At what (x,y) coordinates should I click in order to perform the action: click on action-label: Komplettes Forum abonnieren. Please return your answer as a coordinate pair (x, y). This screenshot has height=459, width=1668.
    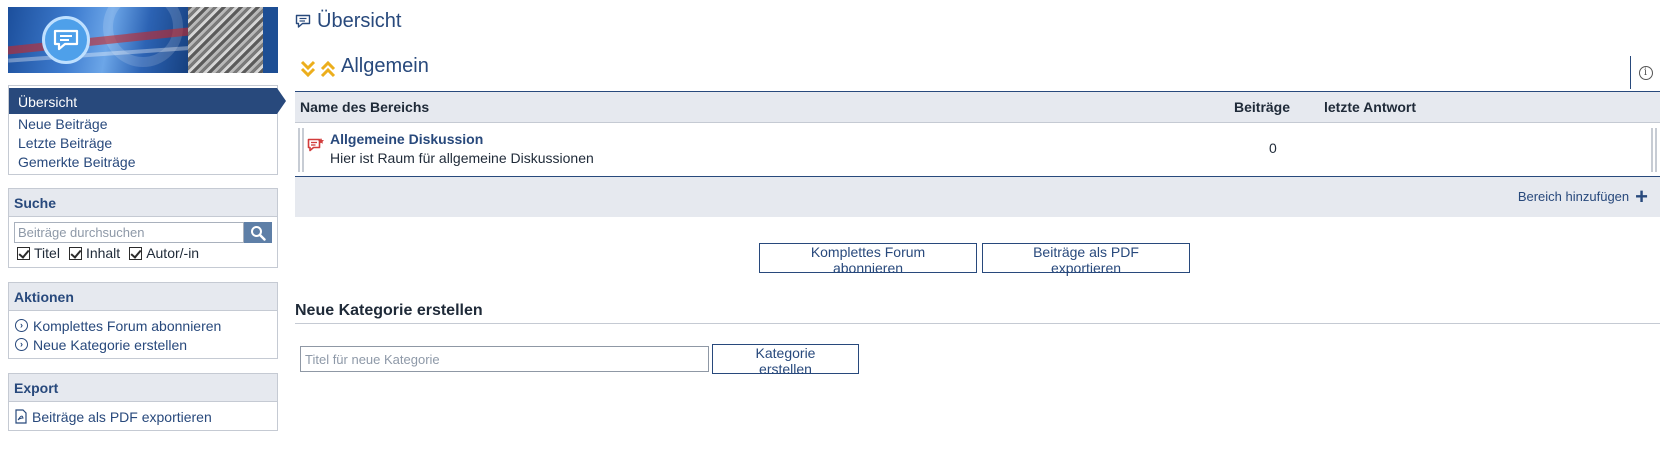
    Looking at the image, I should click on (127, 325).